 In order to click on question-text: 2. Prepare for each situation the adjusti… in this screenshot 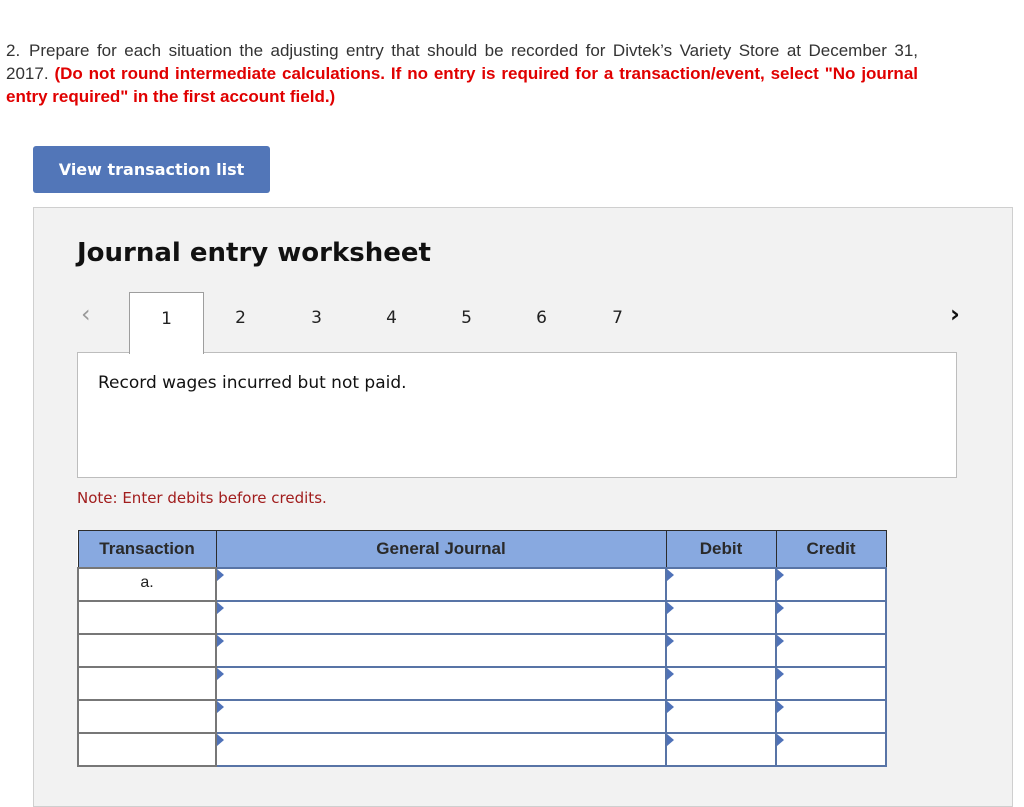, I will do `click(462, 73)`.